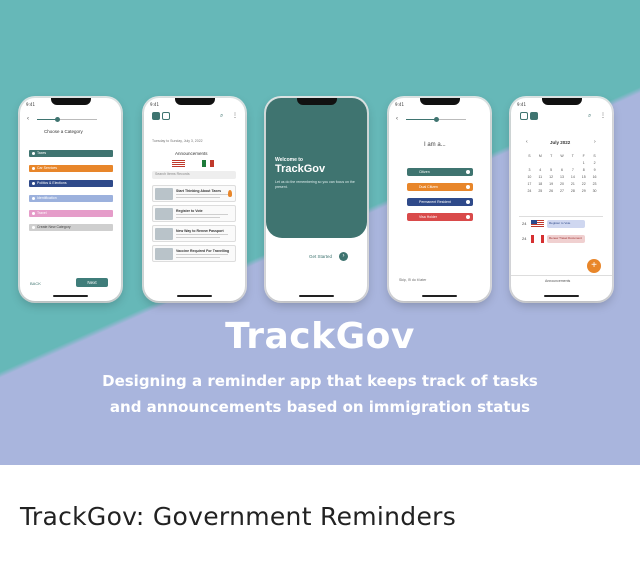 The image size is (640, 573). Describe the element at coordinates (572, 191) in the screenshot. I see `calendar-day: 28` at that location.